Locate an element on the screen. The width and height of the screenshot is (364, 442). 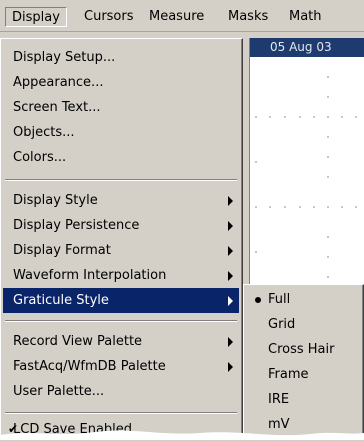
submenu-item-frame: Frame is located at coordinates (304, 374).